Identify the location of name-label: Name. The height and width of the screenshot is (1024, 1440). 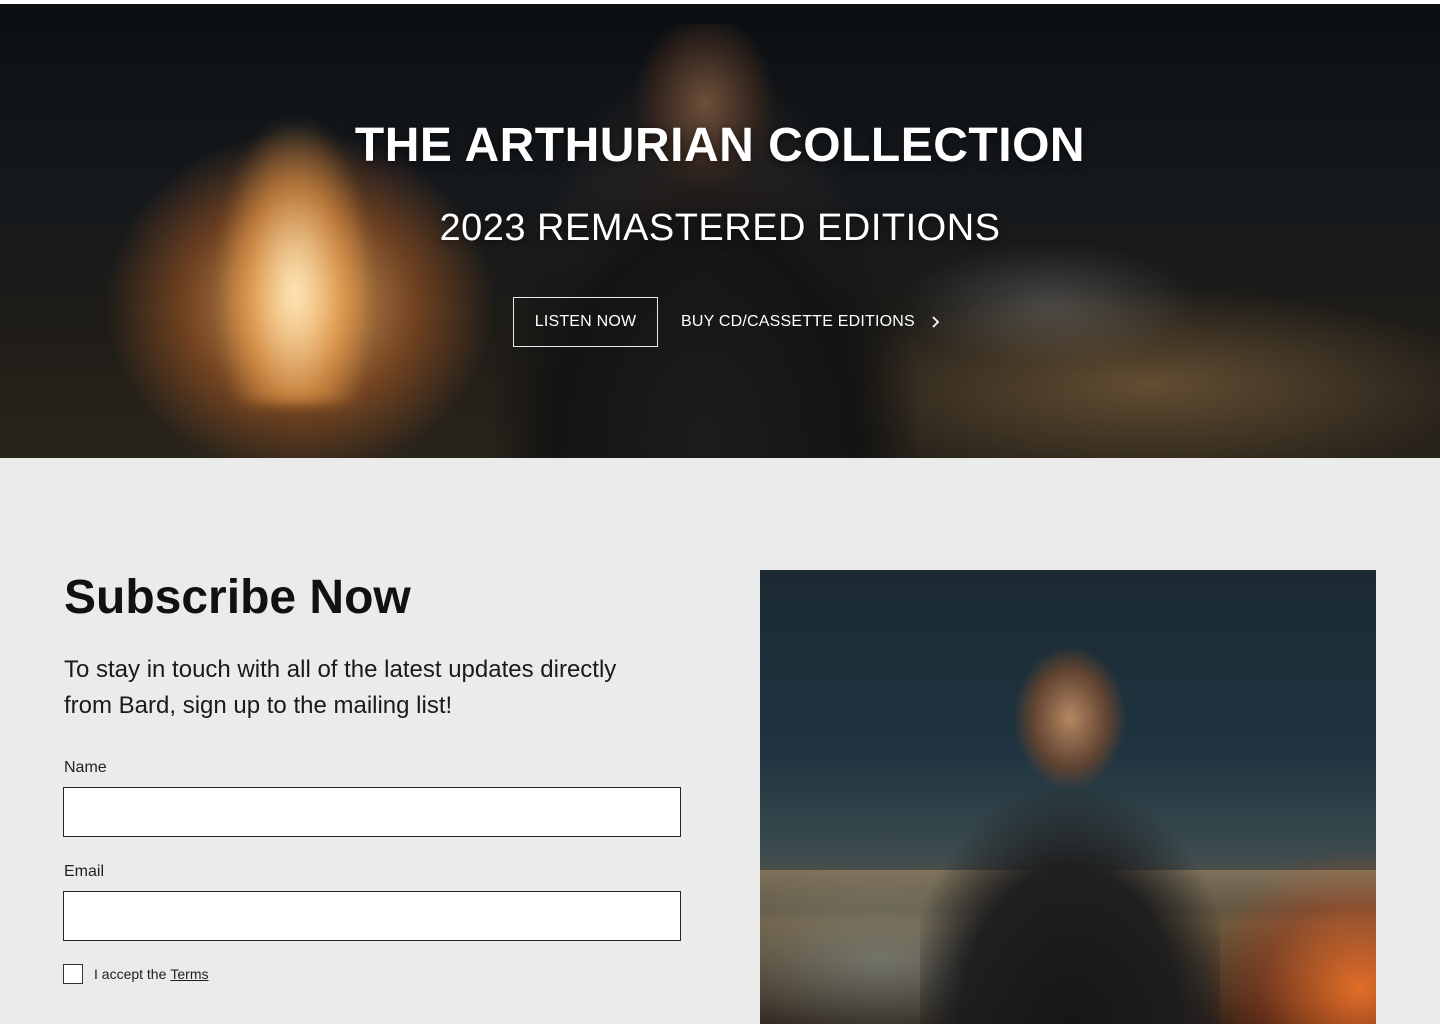
(85, 767).